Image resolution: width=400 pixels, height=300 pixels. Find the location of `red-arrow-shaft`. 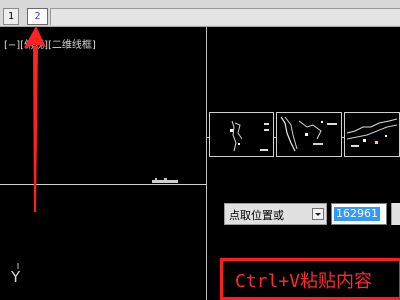

red-arrow-shaft is located at coordinates (35, 129).